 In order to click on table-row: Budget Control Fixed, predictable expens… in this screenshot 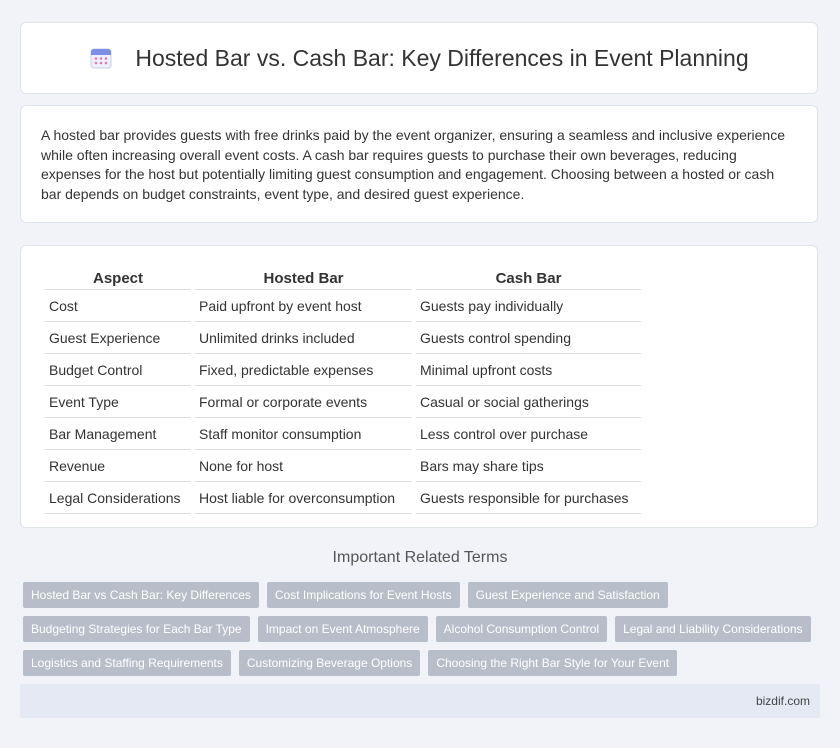, I will do `click(343, 370)`.